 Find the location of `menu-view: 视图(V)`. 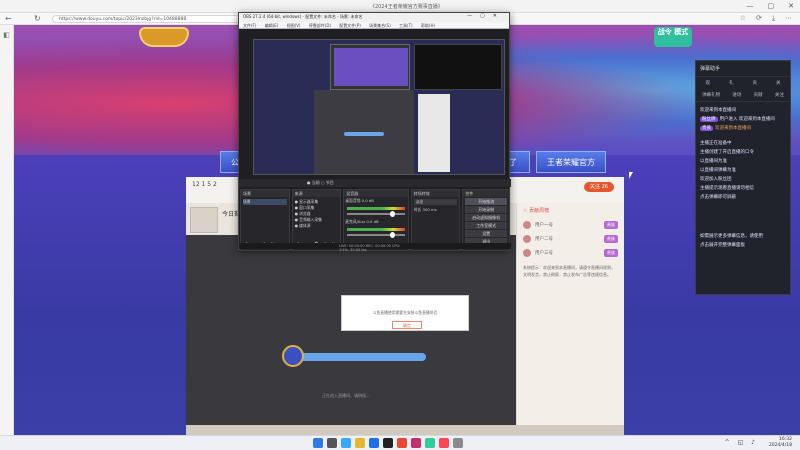

menu-view: 视图(V) is located at coordinates (294, 25).